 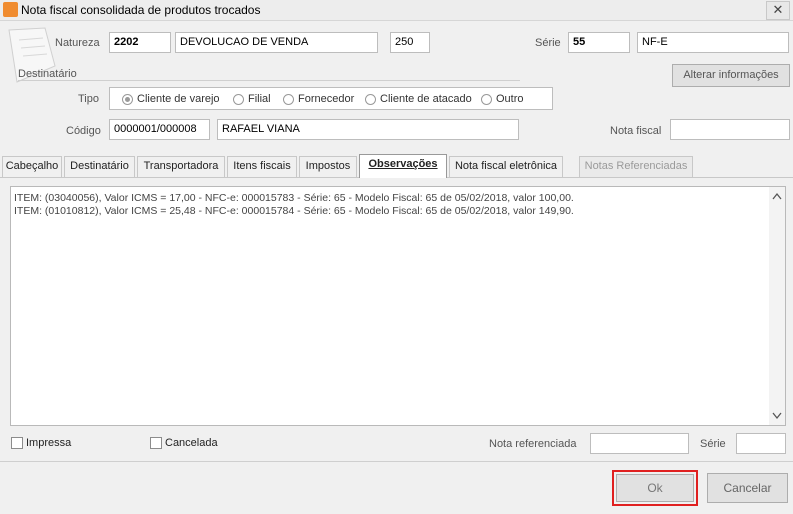 What do you see at coordinates (747, 488) in the screenshot?
I see `cancelar-button: Cancelar` at bounding box center [747, 488].